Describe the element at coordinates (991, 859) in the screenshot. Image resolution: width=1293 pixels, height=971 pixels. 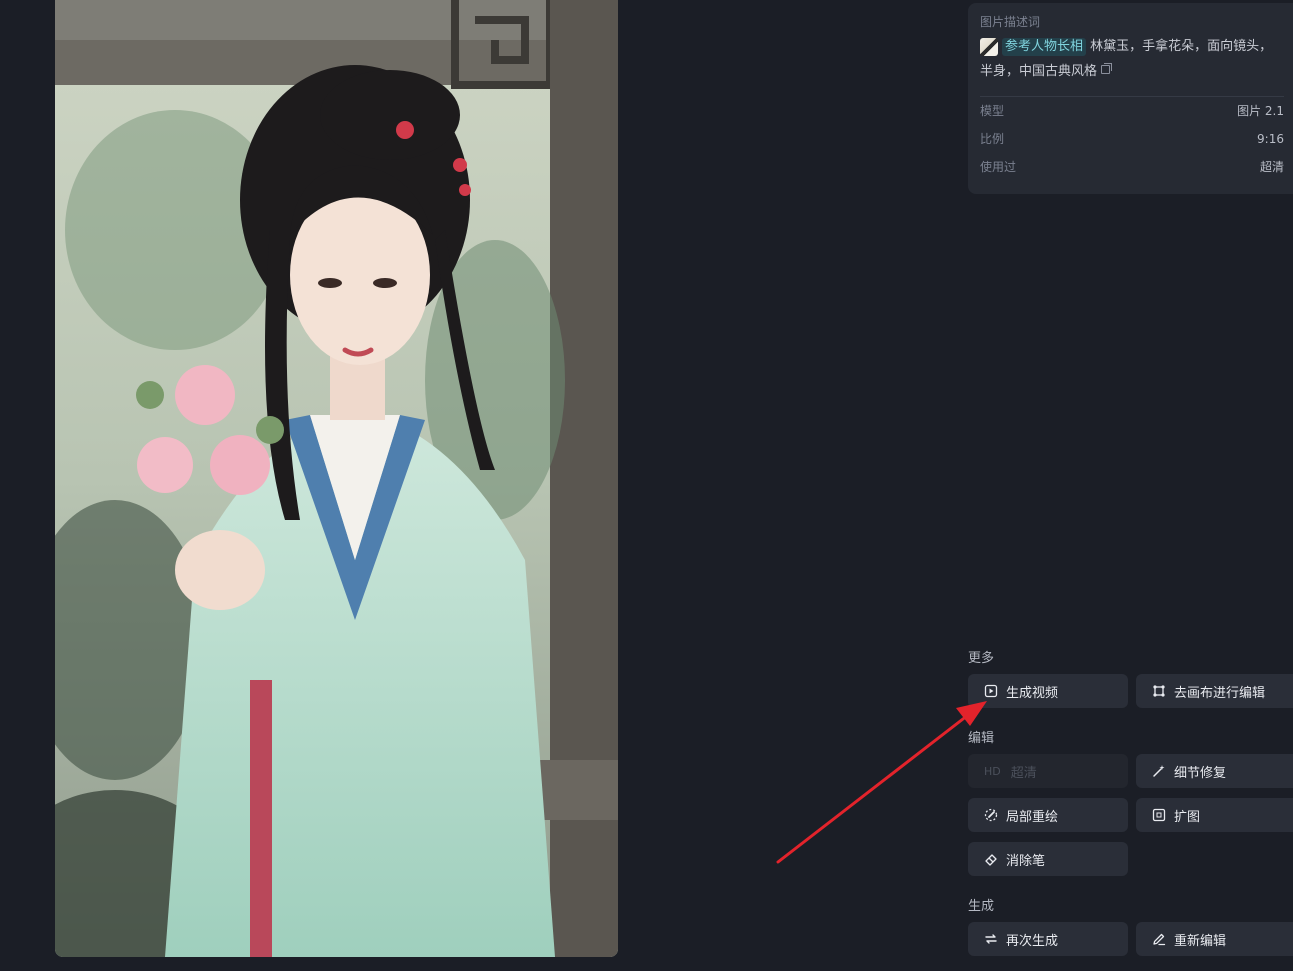
I see `eraser-icon` at that location.